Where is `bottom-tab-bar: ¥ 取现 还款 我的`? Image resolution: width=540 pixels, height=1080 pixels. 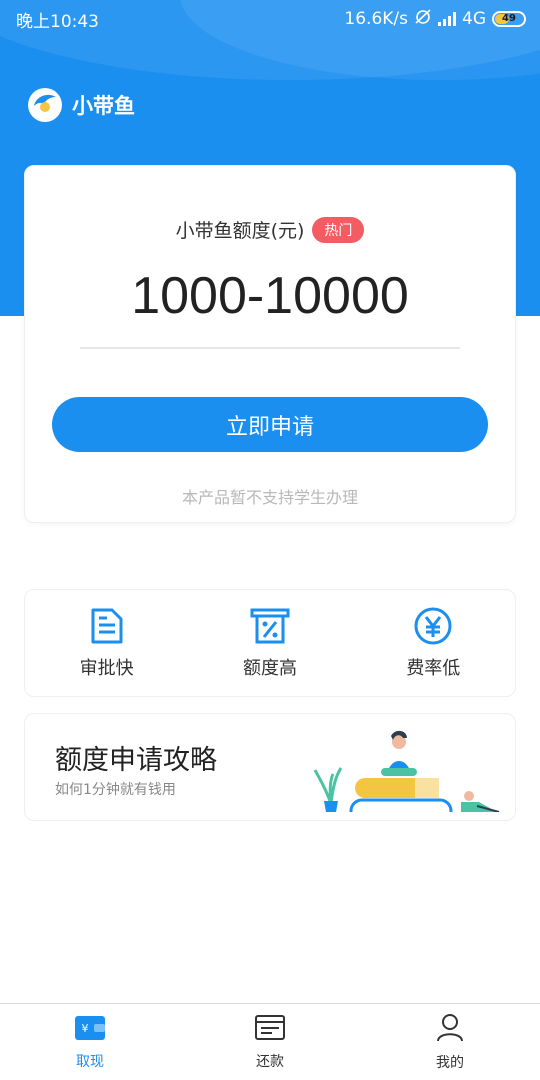
bottom-tab-bar: ¥ 取现 还款 我的 is located at coordinates (270, 1041).